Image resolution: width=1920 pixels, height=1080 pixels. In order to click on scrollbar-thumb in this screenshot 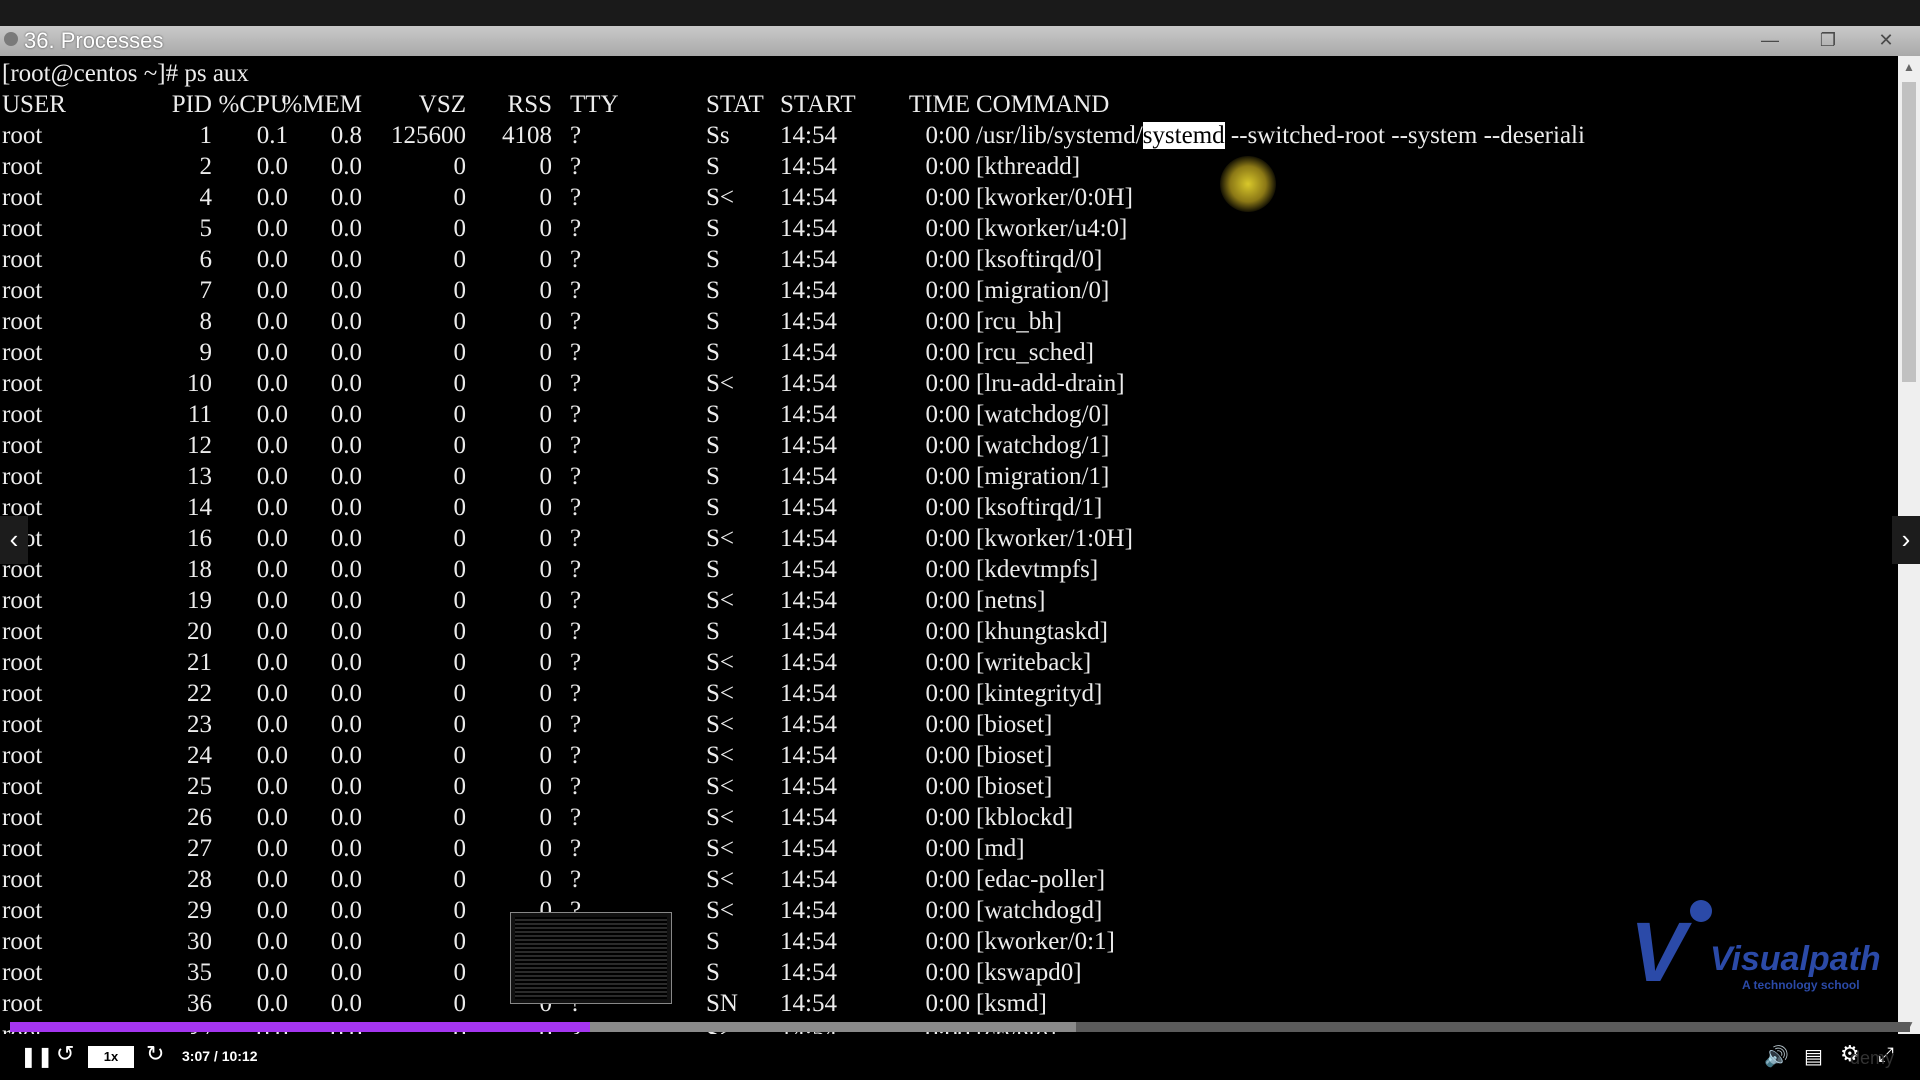, I will do `click(1909, 232)`.